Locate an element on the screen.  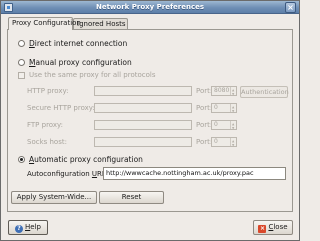
http-port-value: 8080 is located at coordinates (222, 90).